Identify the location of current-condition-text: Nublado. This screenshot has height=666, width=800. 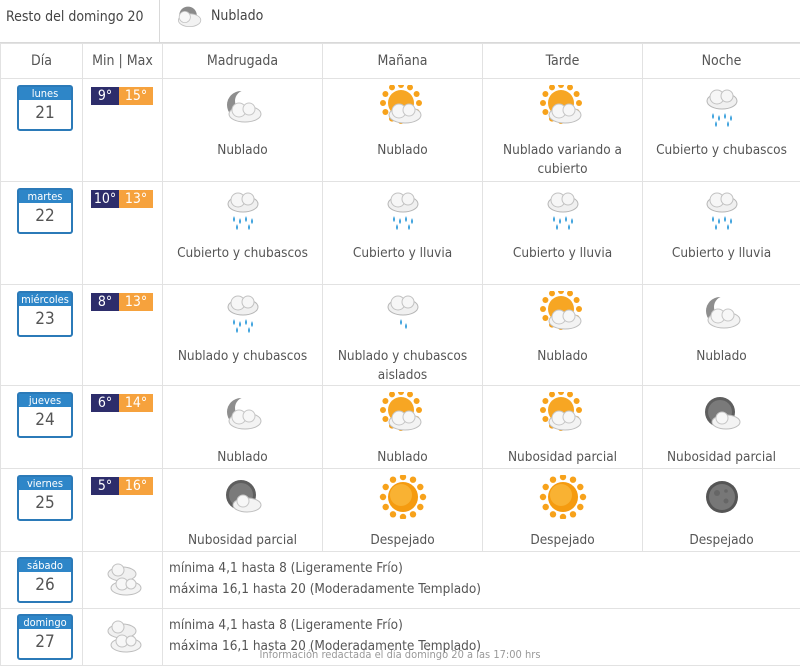
(237, 16).